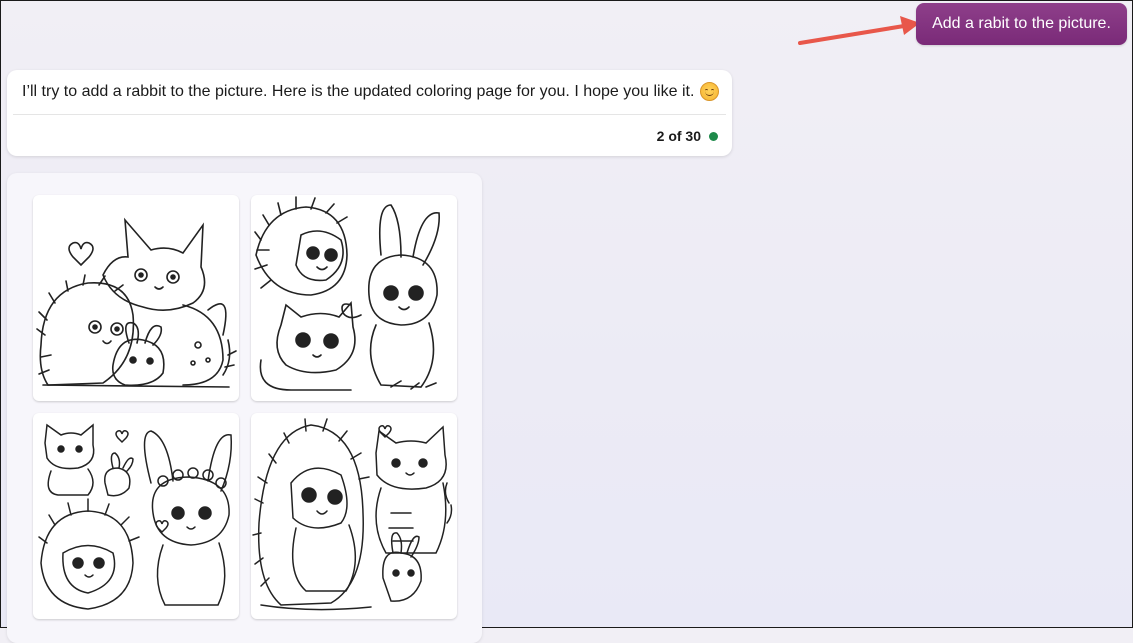  What do you see at coordinates (678, 136) in the screenshot?
I see `response-counter-text: 2 of 30` at bounding box center [678, 136].